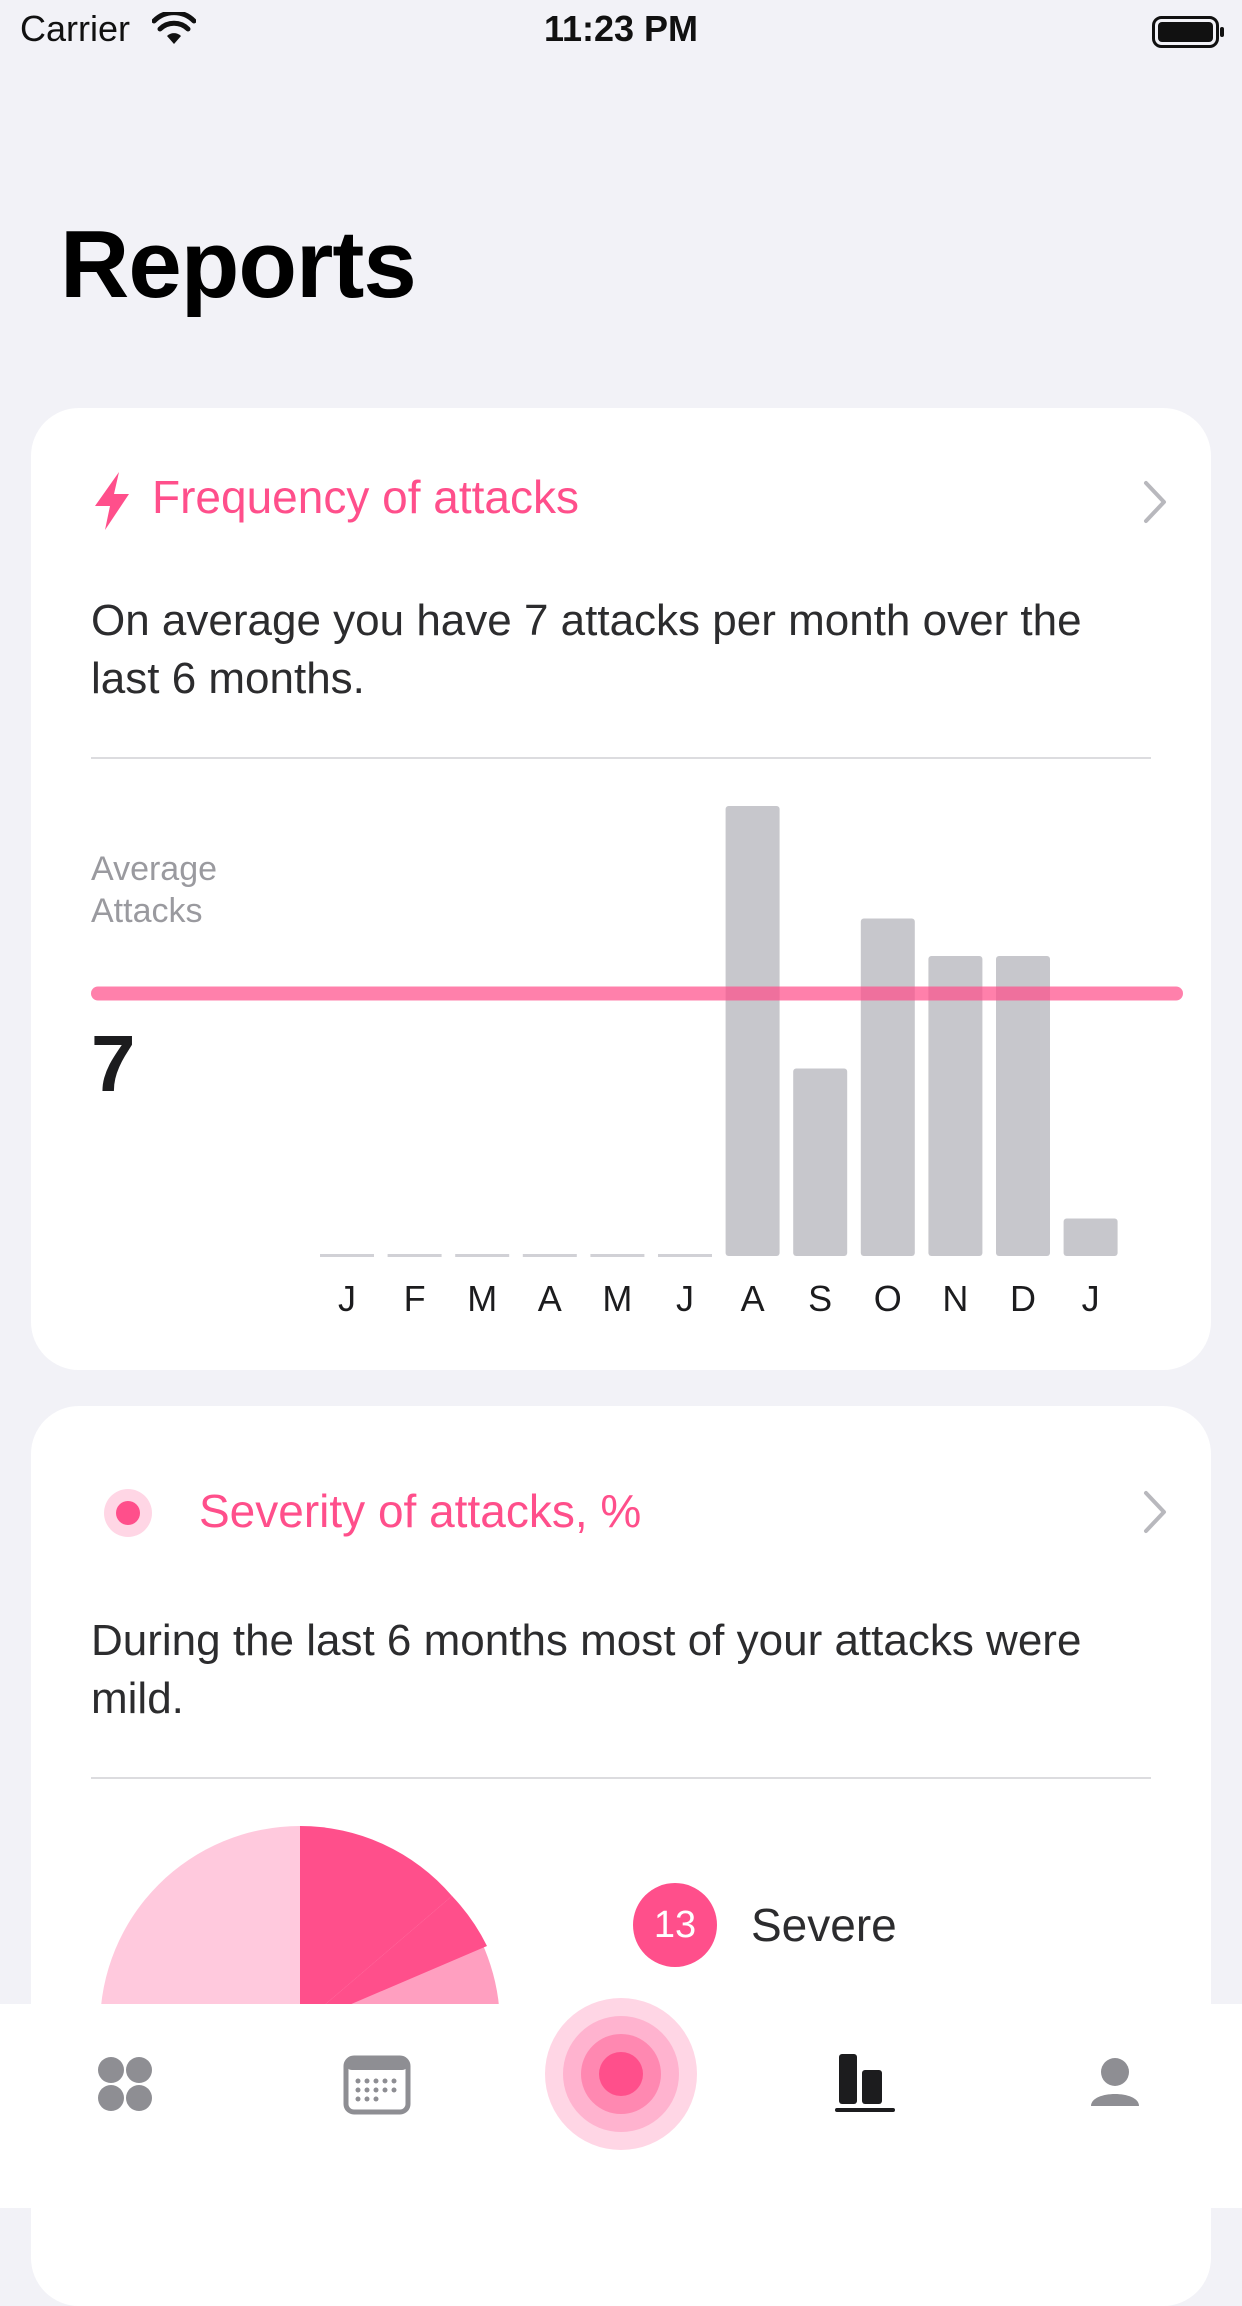 The width and height of the screenshot is (1242, 2306). What do you see at coordinates (820, 1298) in the screenshot?
I see `month-label: S` at bounding box center [820, 1298].